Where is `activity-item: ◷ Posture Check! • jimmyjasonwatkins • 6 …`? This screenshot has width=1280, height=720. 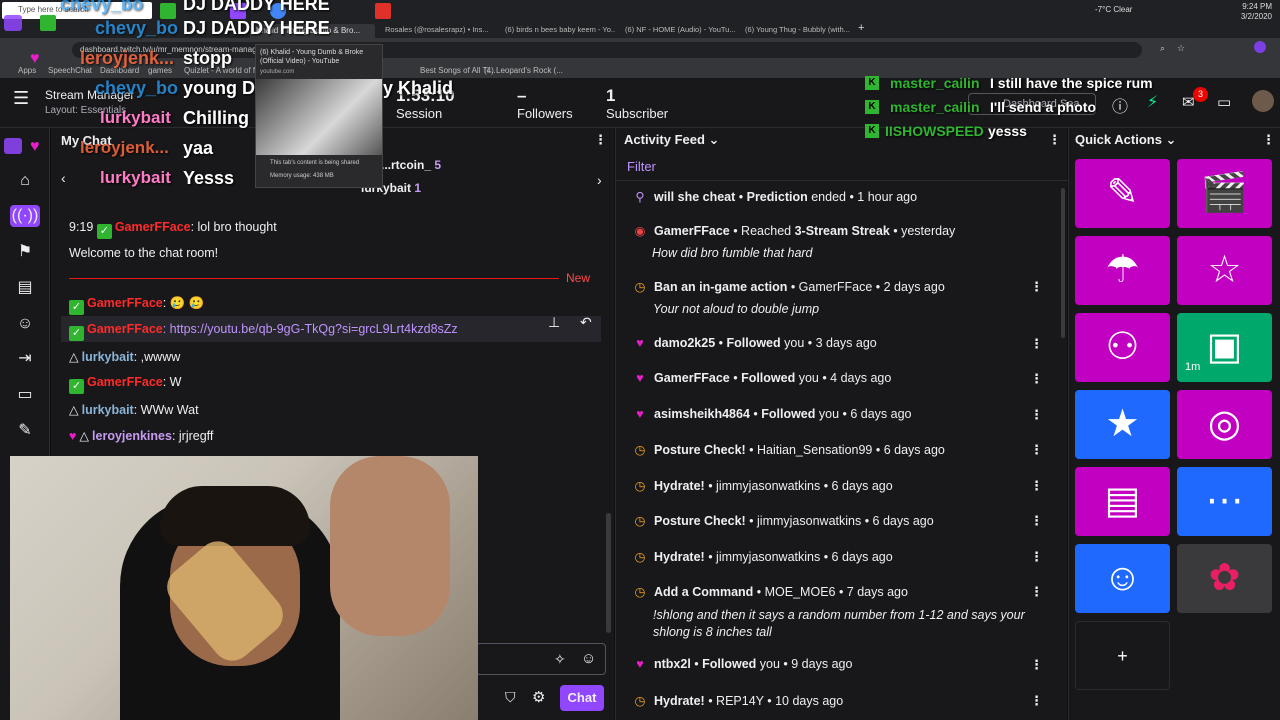 activity-item: ◷ Posture Check! • jimmyjasonwatkins • 6 … is located at coordinates (843, 520).